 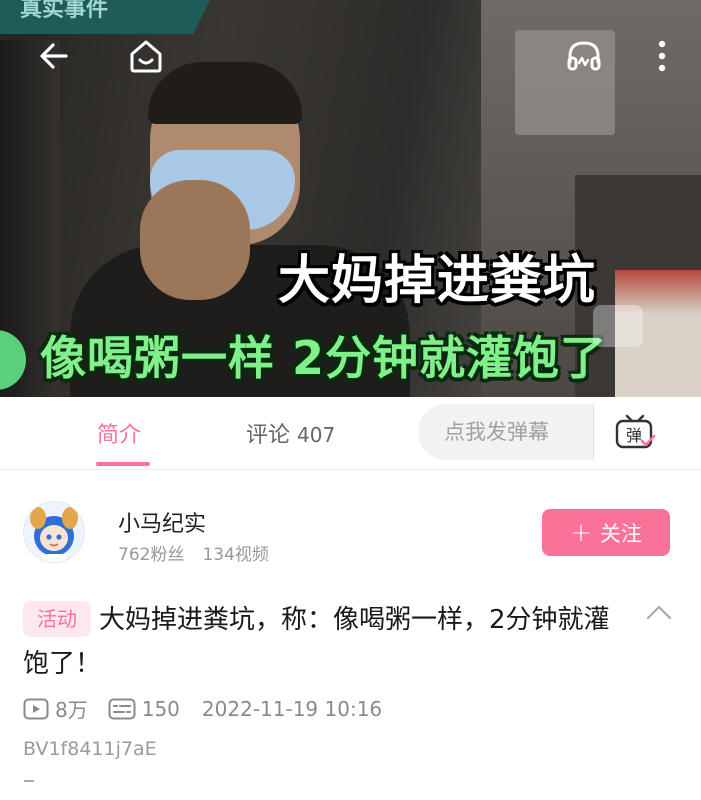 What do you see at coordinates (193, 552) in the screenshot?
I see `uploader-stats: 762粉丝 134视频` at bounding box center [193, 552].